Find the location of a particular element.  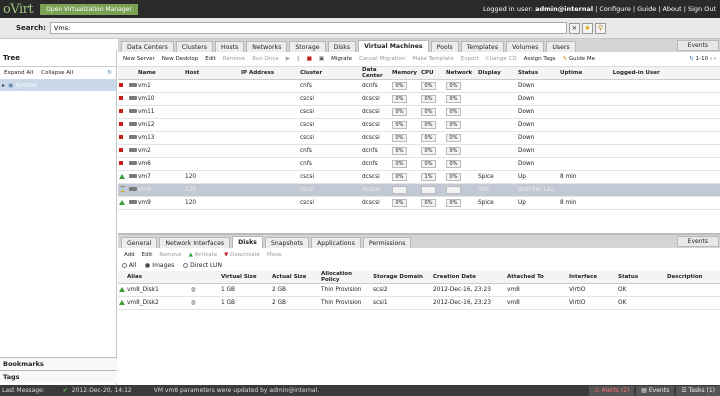

bookmarks-panel: Bookmarks is located at coordinates (58, 363).